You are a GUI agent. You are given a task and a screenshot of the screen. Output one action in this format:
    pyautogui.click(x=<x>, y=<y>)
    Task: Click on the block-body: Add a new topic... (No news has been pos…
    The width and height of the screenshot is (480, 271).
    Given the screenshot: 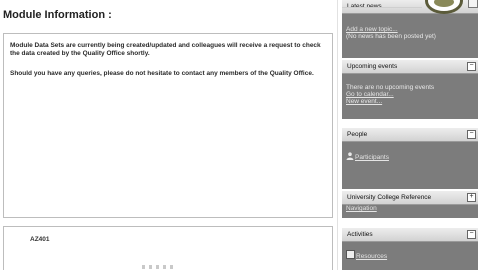 What is the action you would take?
    pyautogui.click(x=410, y=33)
    